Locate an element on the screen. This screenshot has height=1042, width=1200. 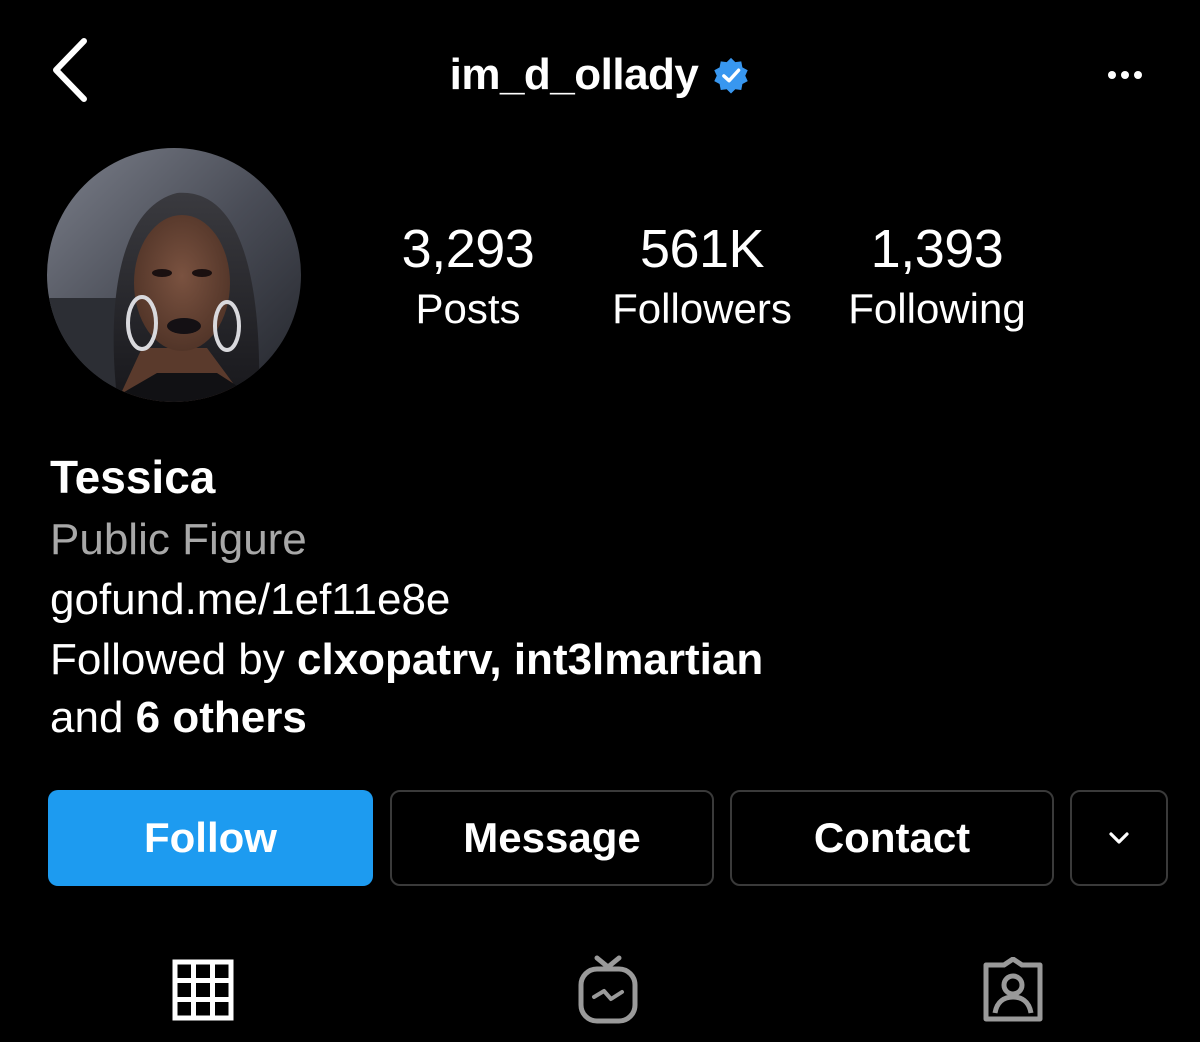
back-button is located at coordinates (70, 70).